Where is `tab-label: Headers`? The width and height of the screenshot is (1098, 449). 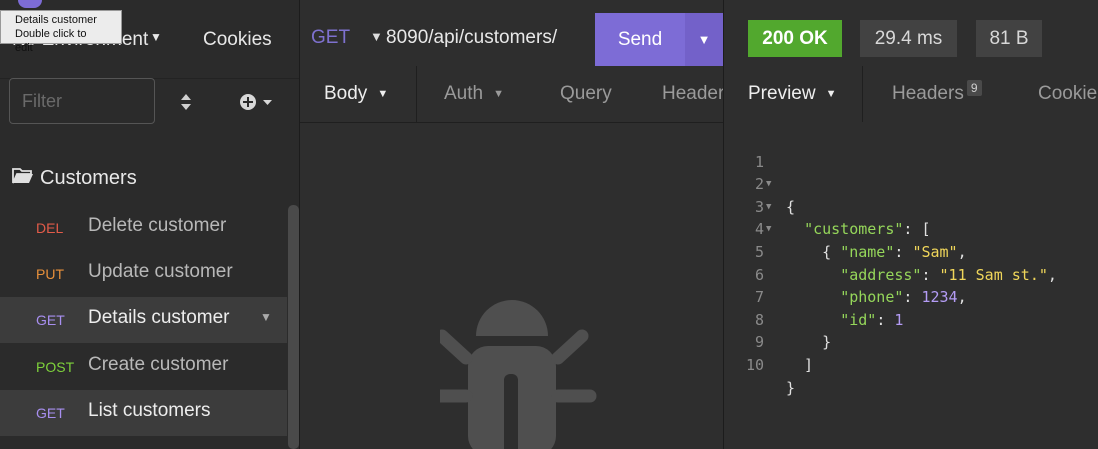 tab-label: Headers is located at coordinates (928, 93).